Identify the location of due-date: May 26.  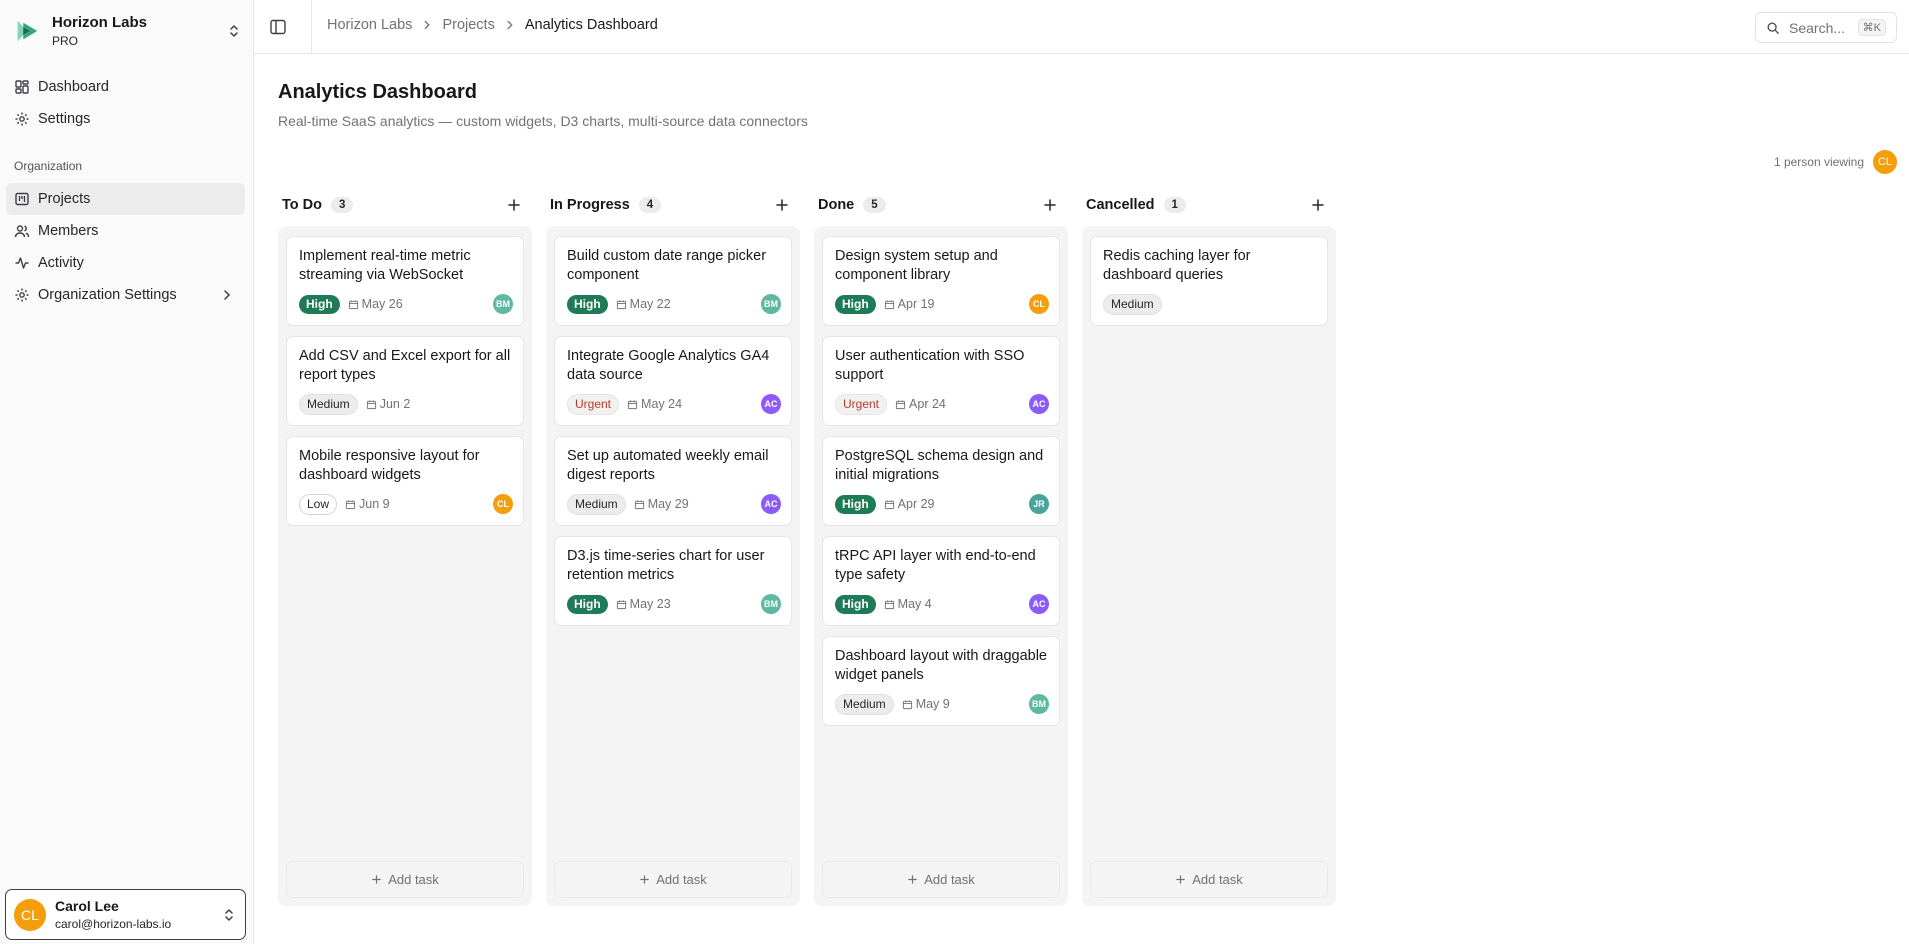
(375, 304).